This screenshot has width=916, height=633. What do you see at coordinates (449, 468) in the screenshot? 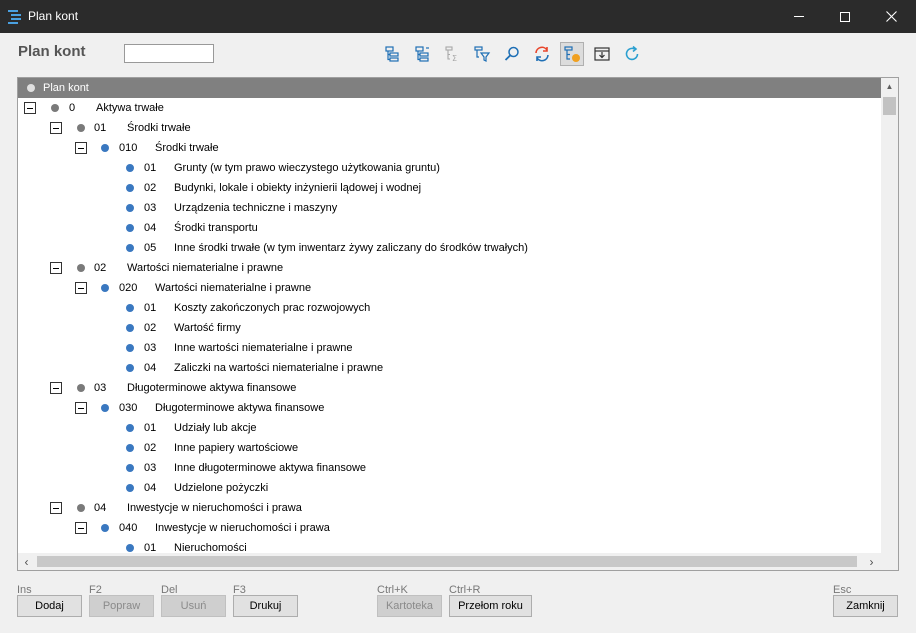
I see `tree-row: 03 Inne długoterminowe aktywa finansowe` at bounding box center [449, 468].